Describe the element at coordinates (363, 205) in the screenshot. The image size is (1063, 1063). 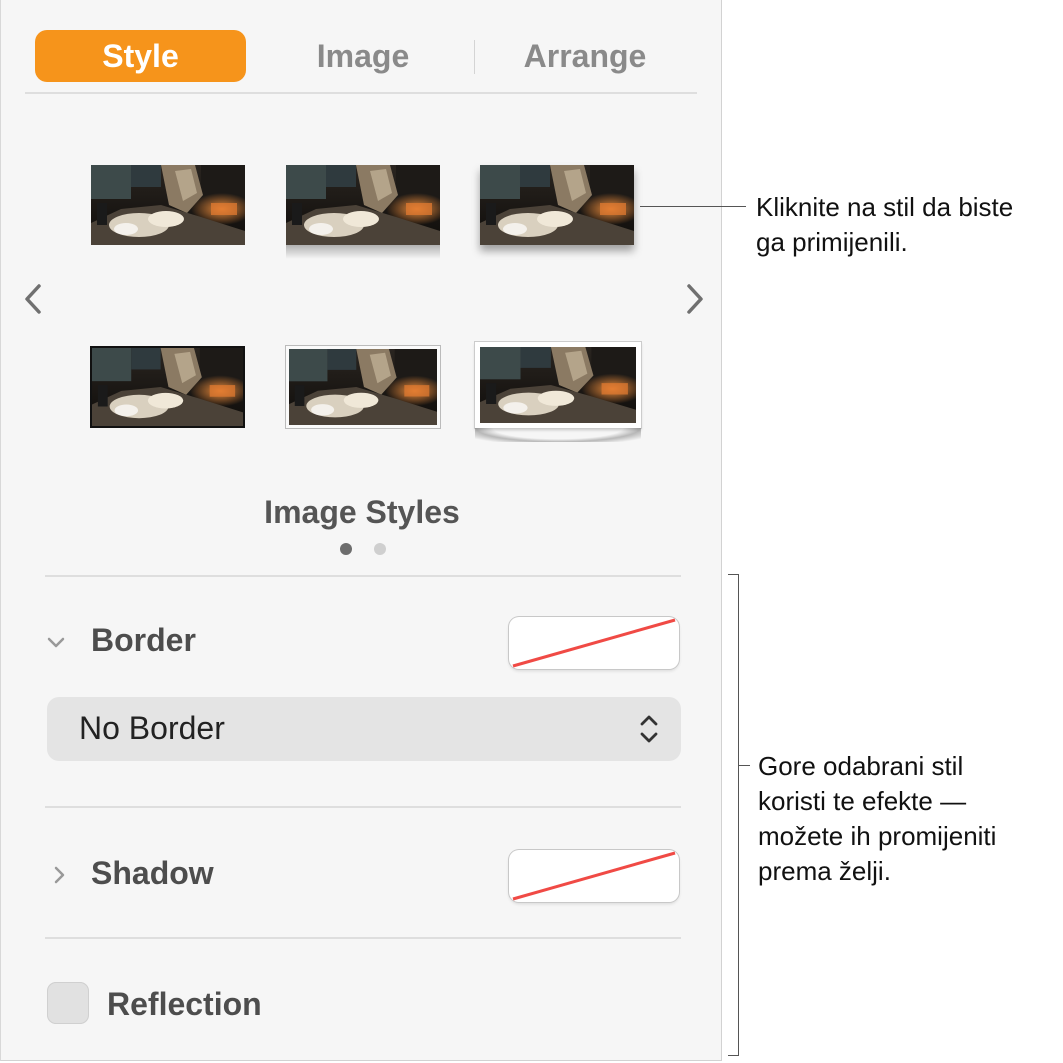
I see `image-style-reflection` at that location.